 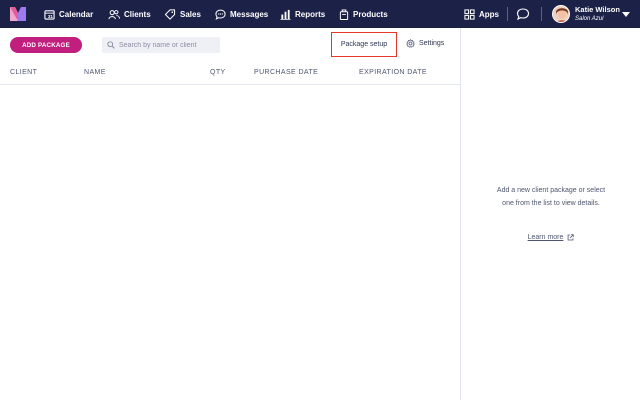 I want to click on reports-icon, so click(x=285, y=14).